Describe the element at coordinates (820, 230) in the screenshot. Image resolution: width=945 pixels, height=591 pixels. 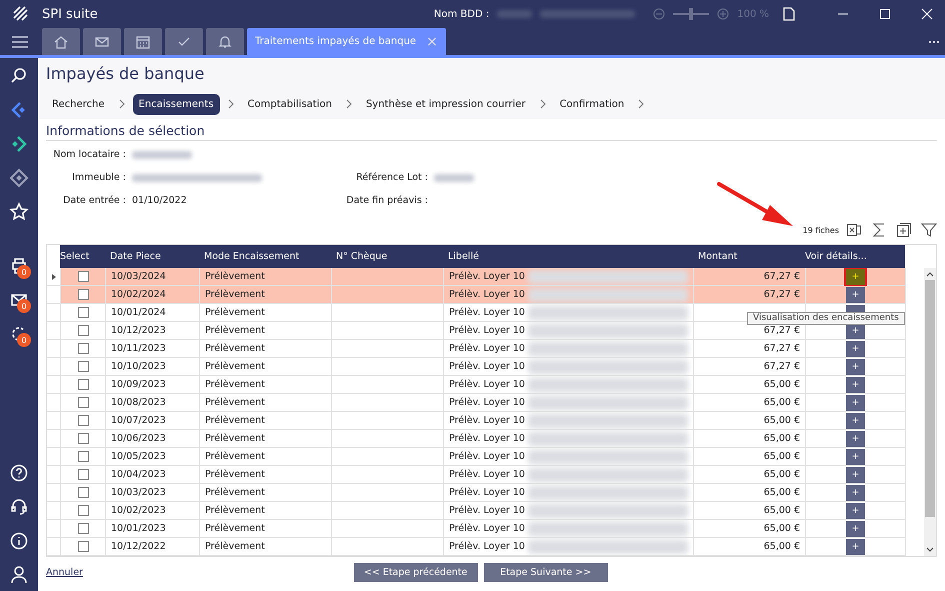
I see `record-count: 19 fiches` at that location.